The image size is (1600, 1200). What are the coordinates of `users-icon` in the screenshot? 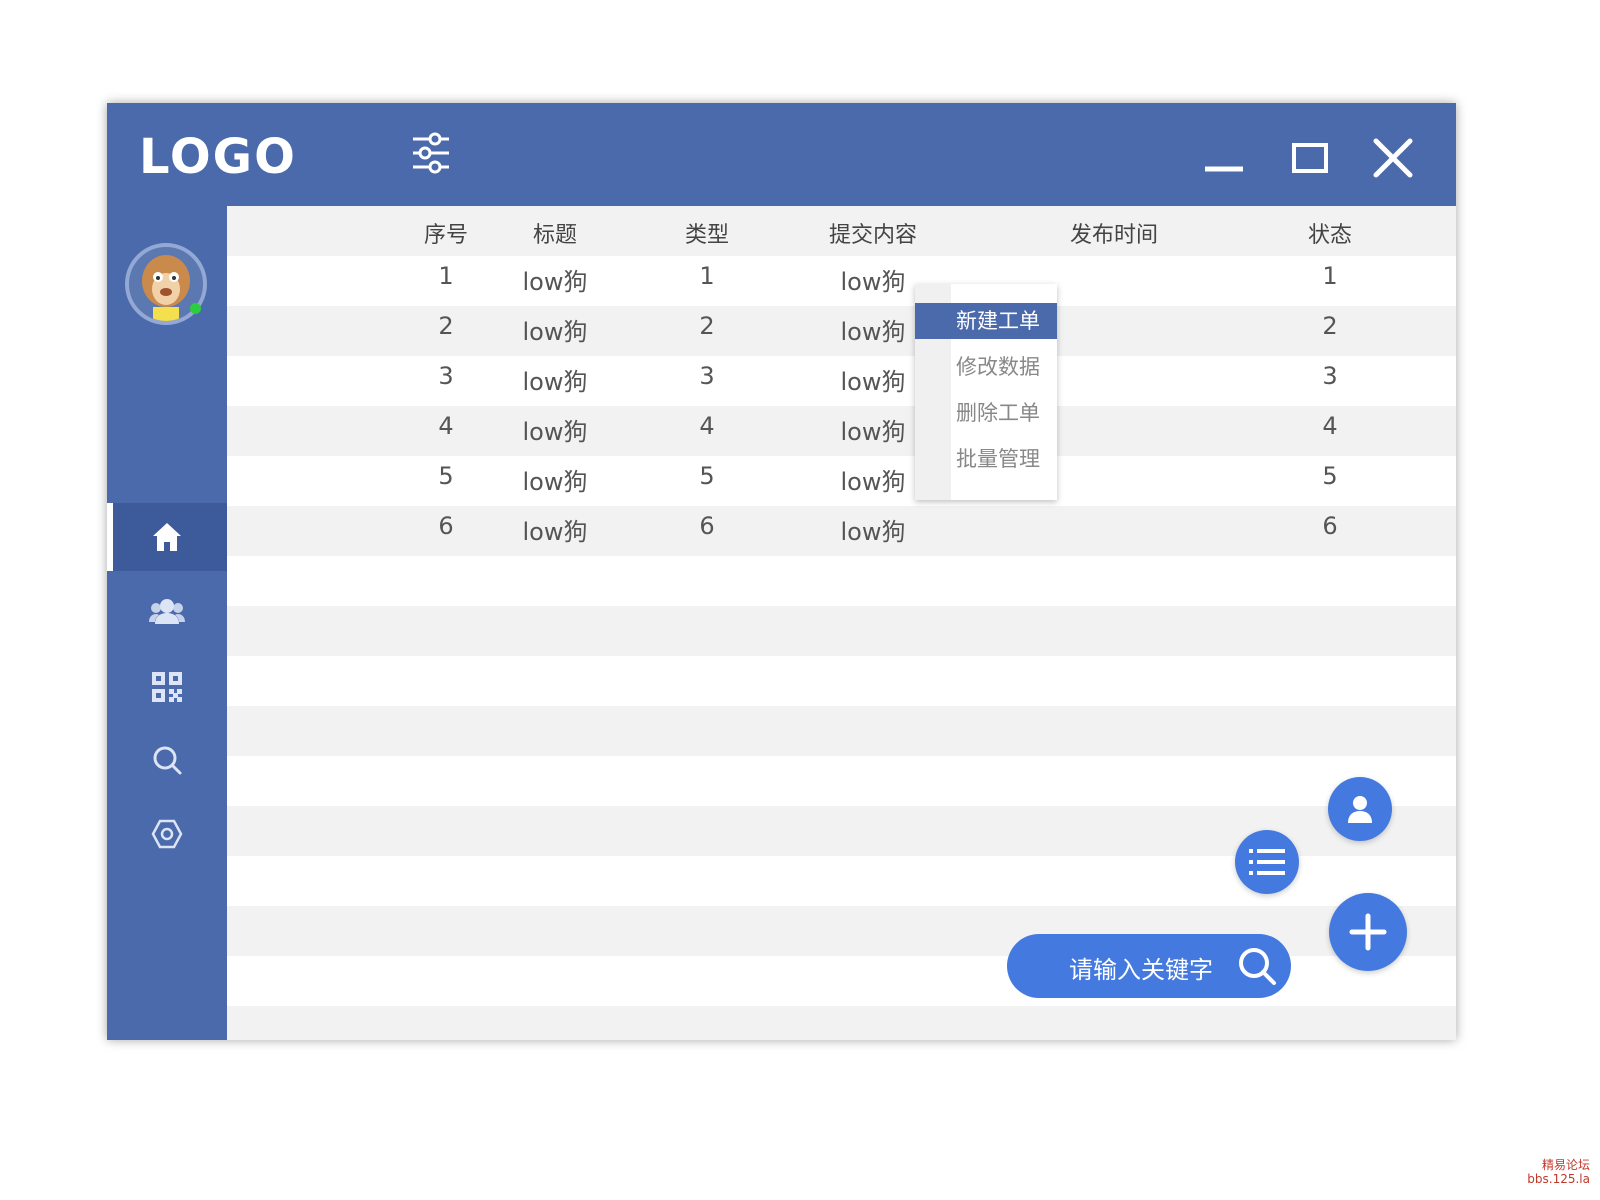 It's located at (167, 611).